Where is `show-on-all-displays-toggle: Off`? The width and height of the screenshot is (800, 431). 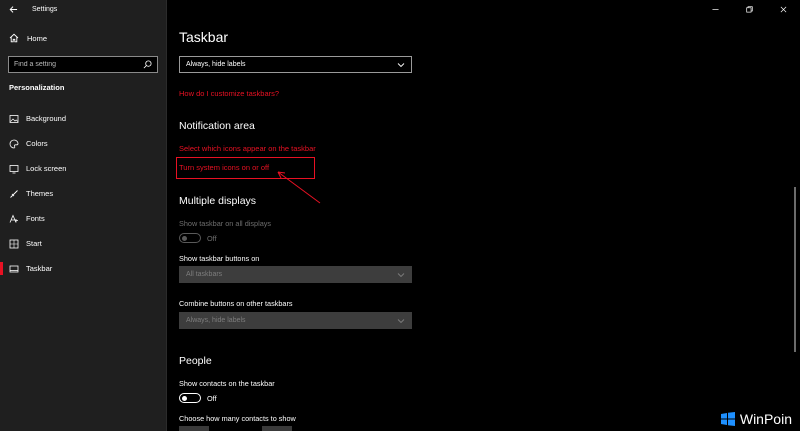 show-on-all-displays-toggle: Off is located at coordinates (198, 238).